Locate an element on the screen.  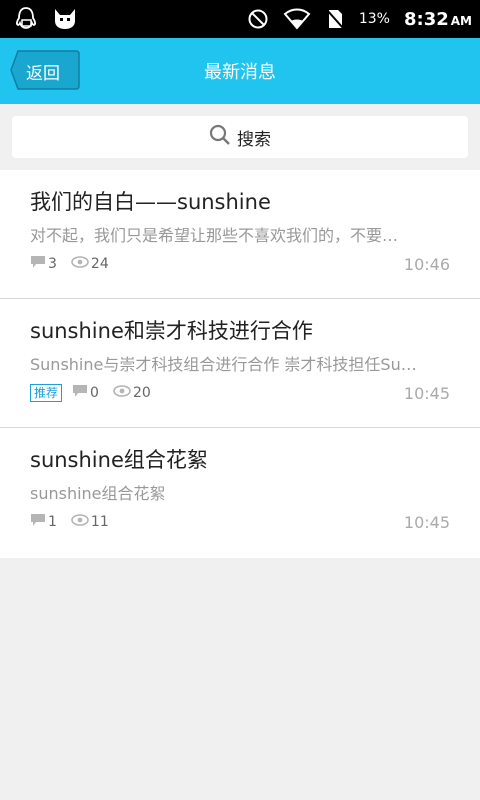
wifi-icon is located at coordinates (297, 19).